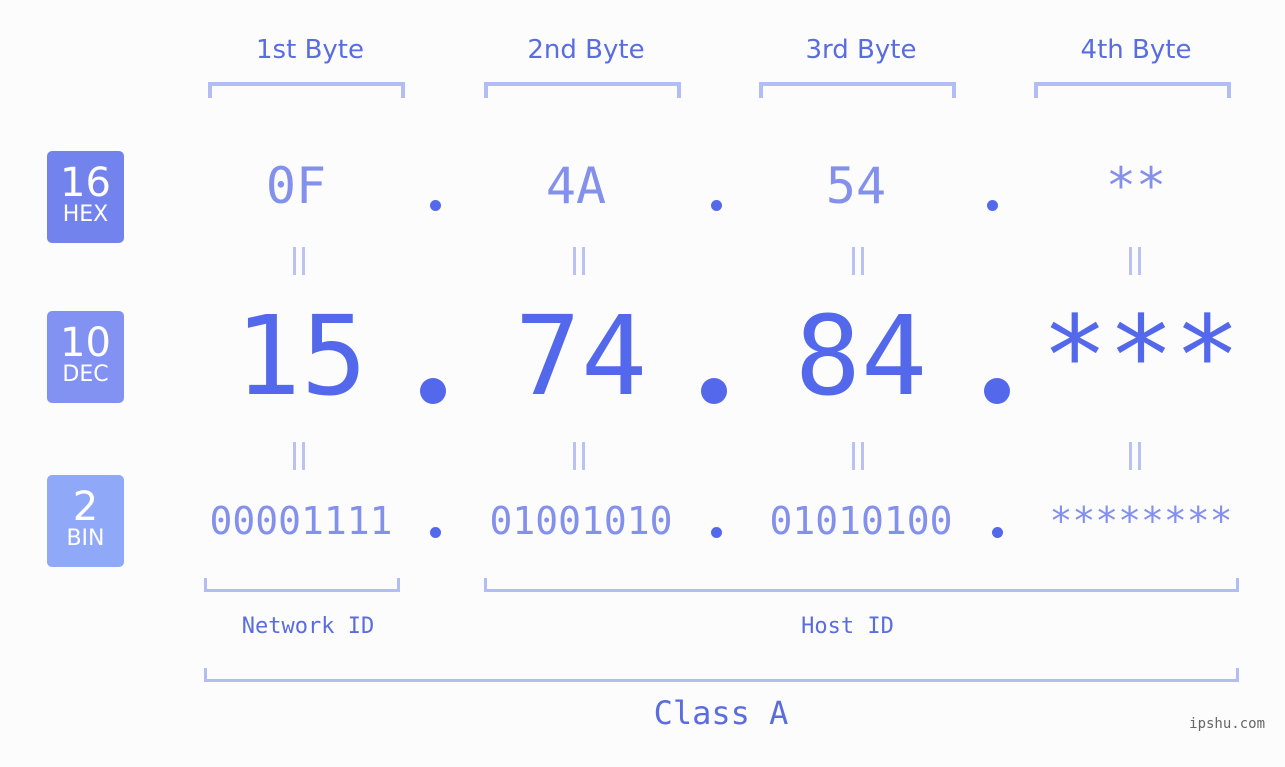 Image resolution: width=1285 pixels, height=767 pixels. I want to click on hex-base-label: HEX, so click(85, 214).